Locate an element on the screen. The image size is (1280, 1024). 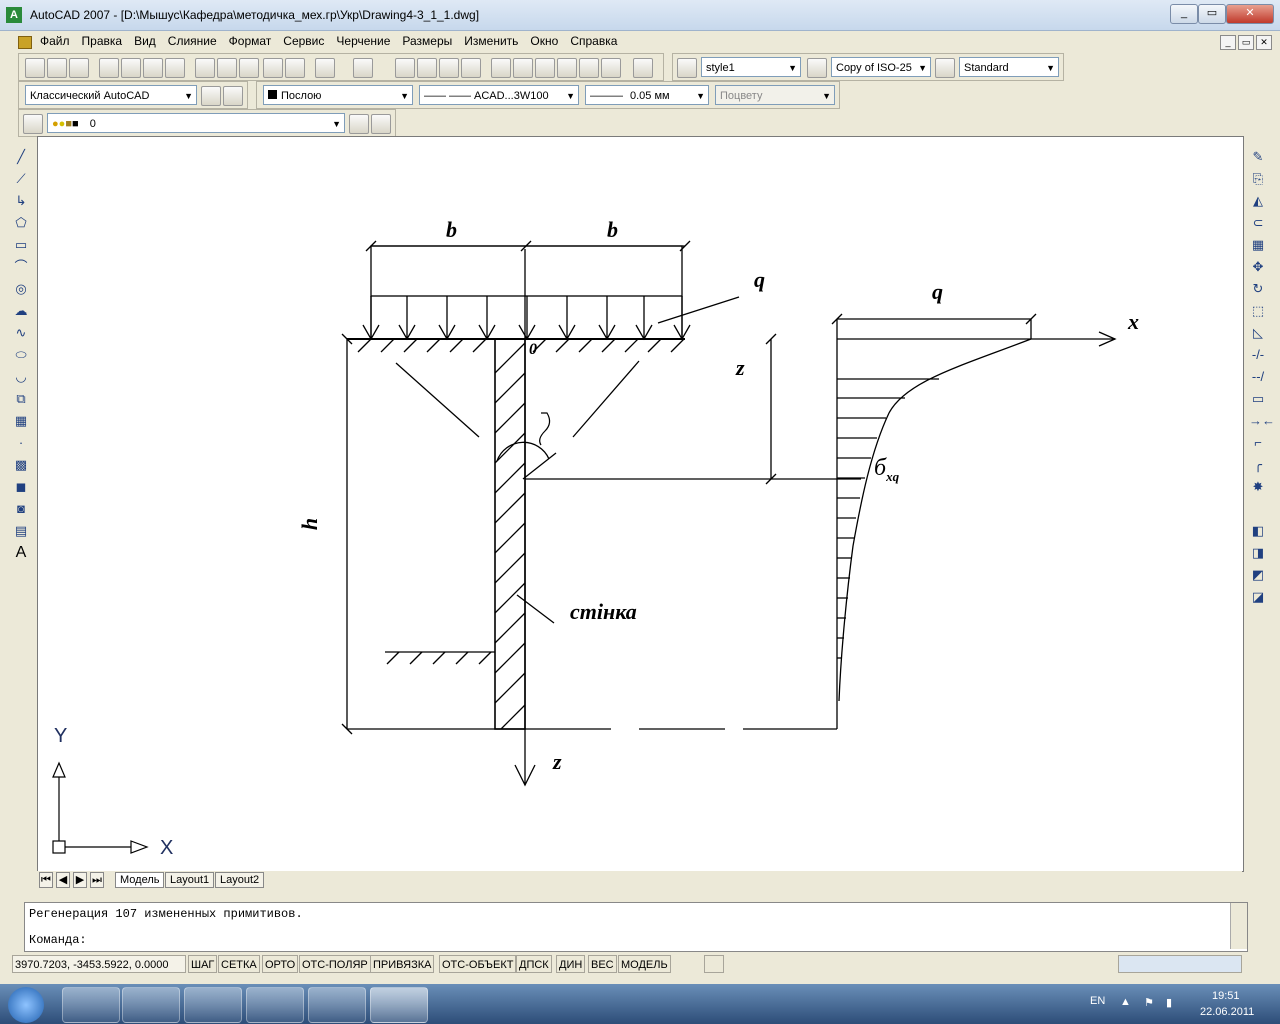
menu-dimension: Размеры is located at coordinates (427, 41).